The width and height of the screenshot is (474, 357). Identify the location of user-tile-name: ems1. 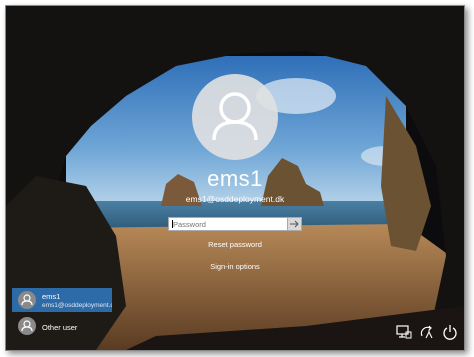
(51, 296).